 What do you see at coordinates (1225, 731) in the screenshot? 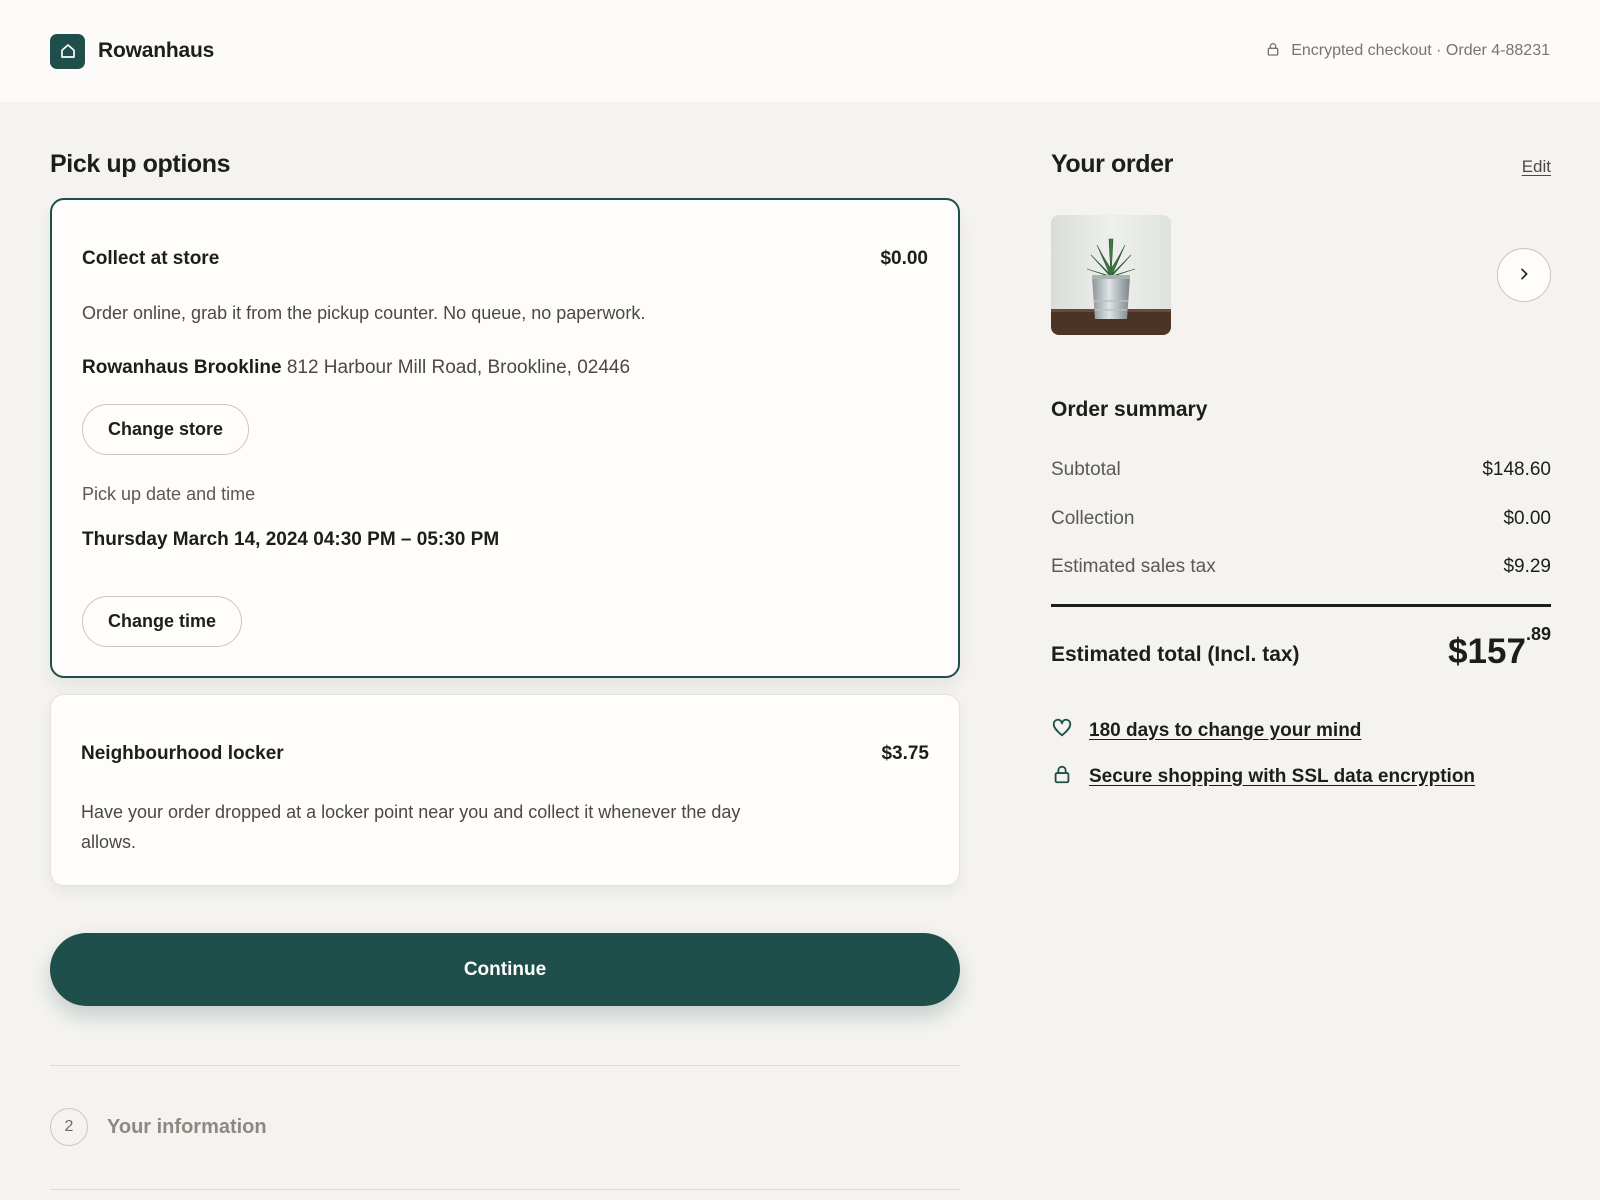
I see `returns-link: 180 days to change your mind` at bounding box center [1225, 731].